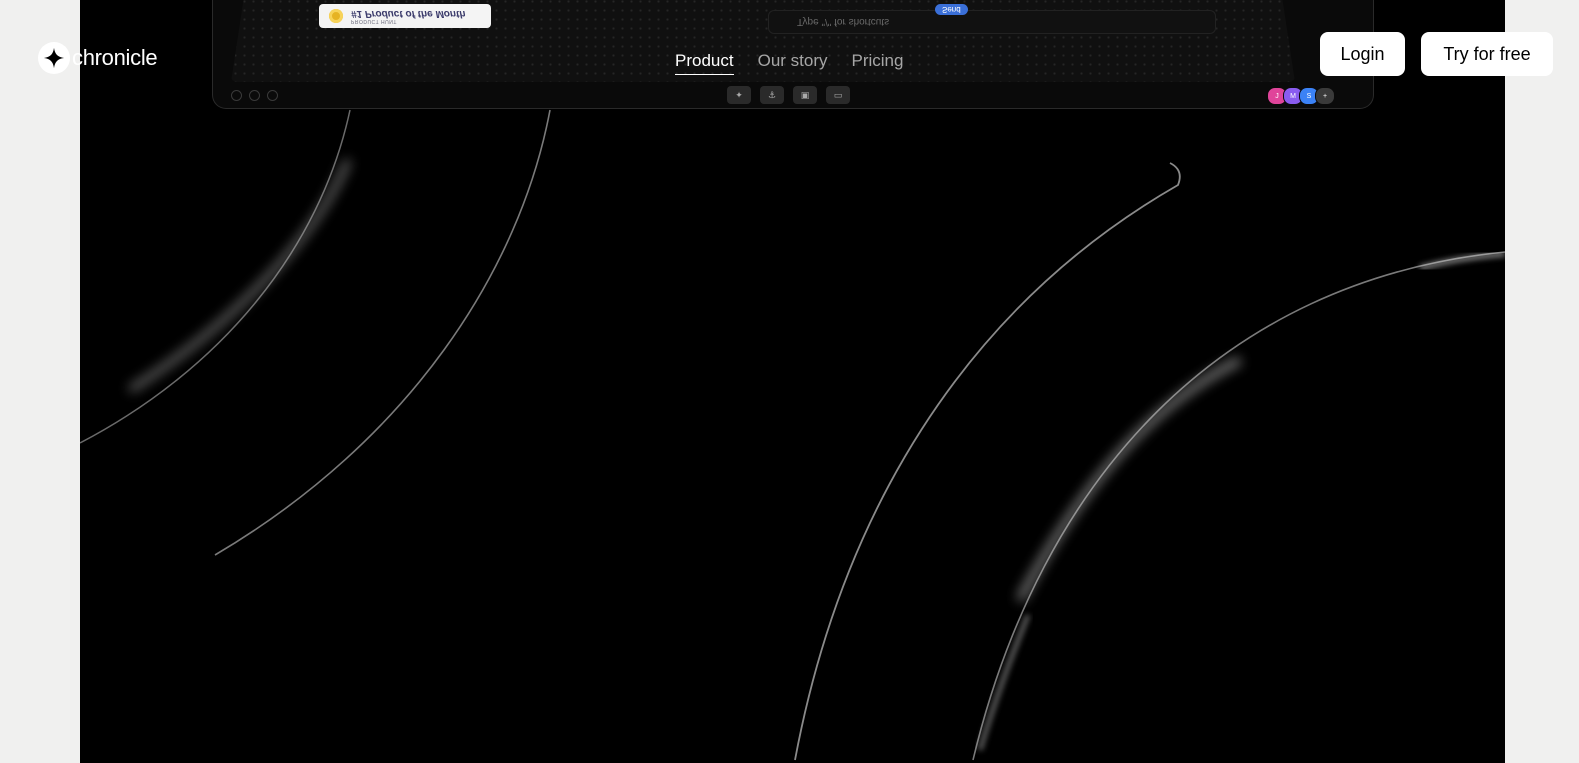 The width and height of the screenshot is (1579, 763). Describe the element at coordinates (1362, 54) in the screenshot. I see `login-button: Login` at that location.